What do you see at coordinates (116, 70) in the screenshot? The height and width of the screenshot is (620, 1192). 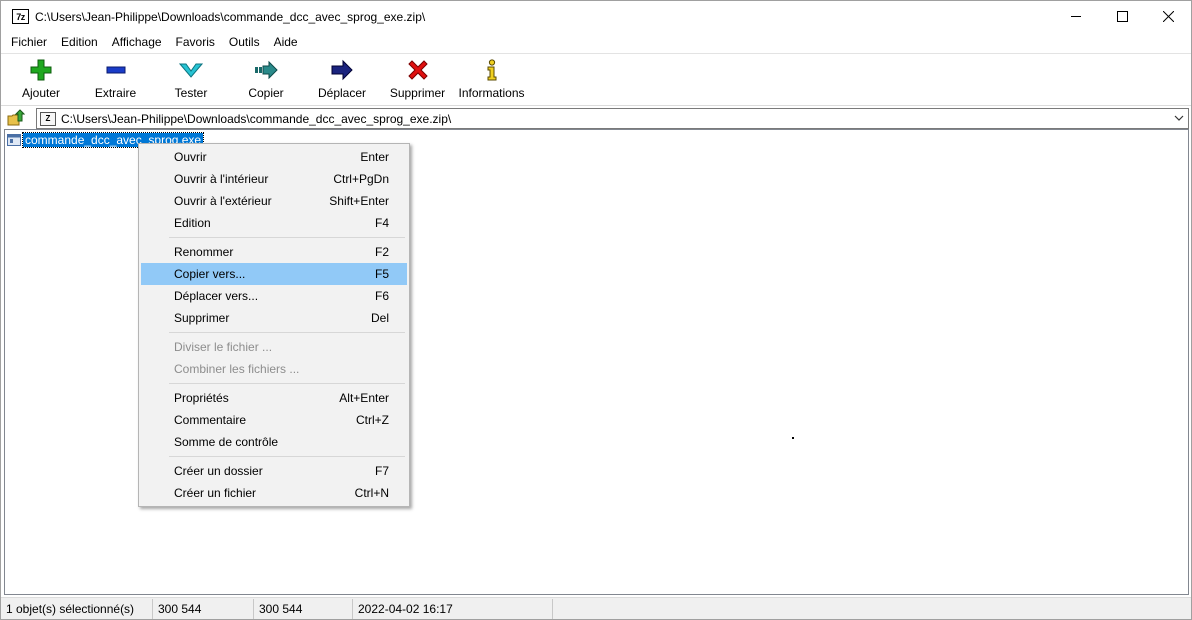 I see `minus-icon` at bounding box center [116, 70].